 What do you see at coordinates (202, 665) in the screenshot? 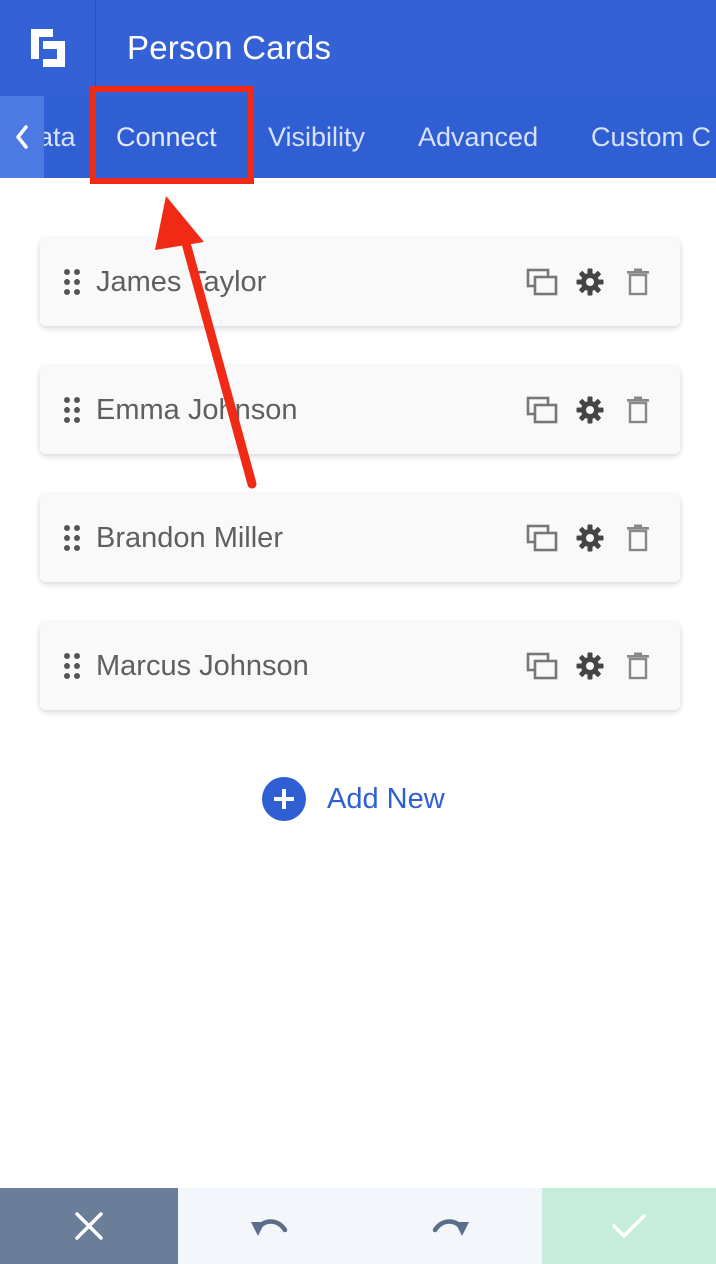
I see `item-name: Marcus Johnson` at bounding box center [202, 665].